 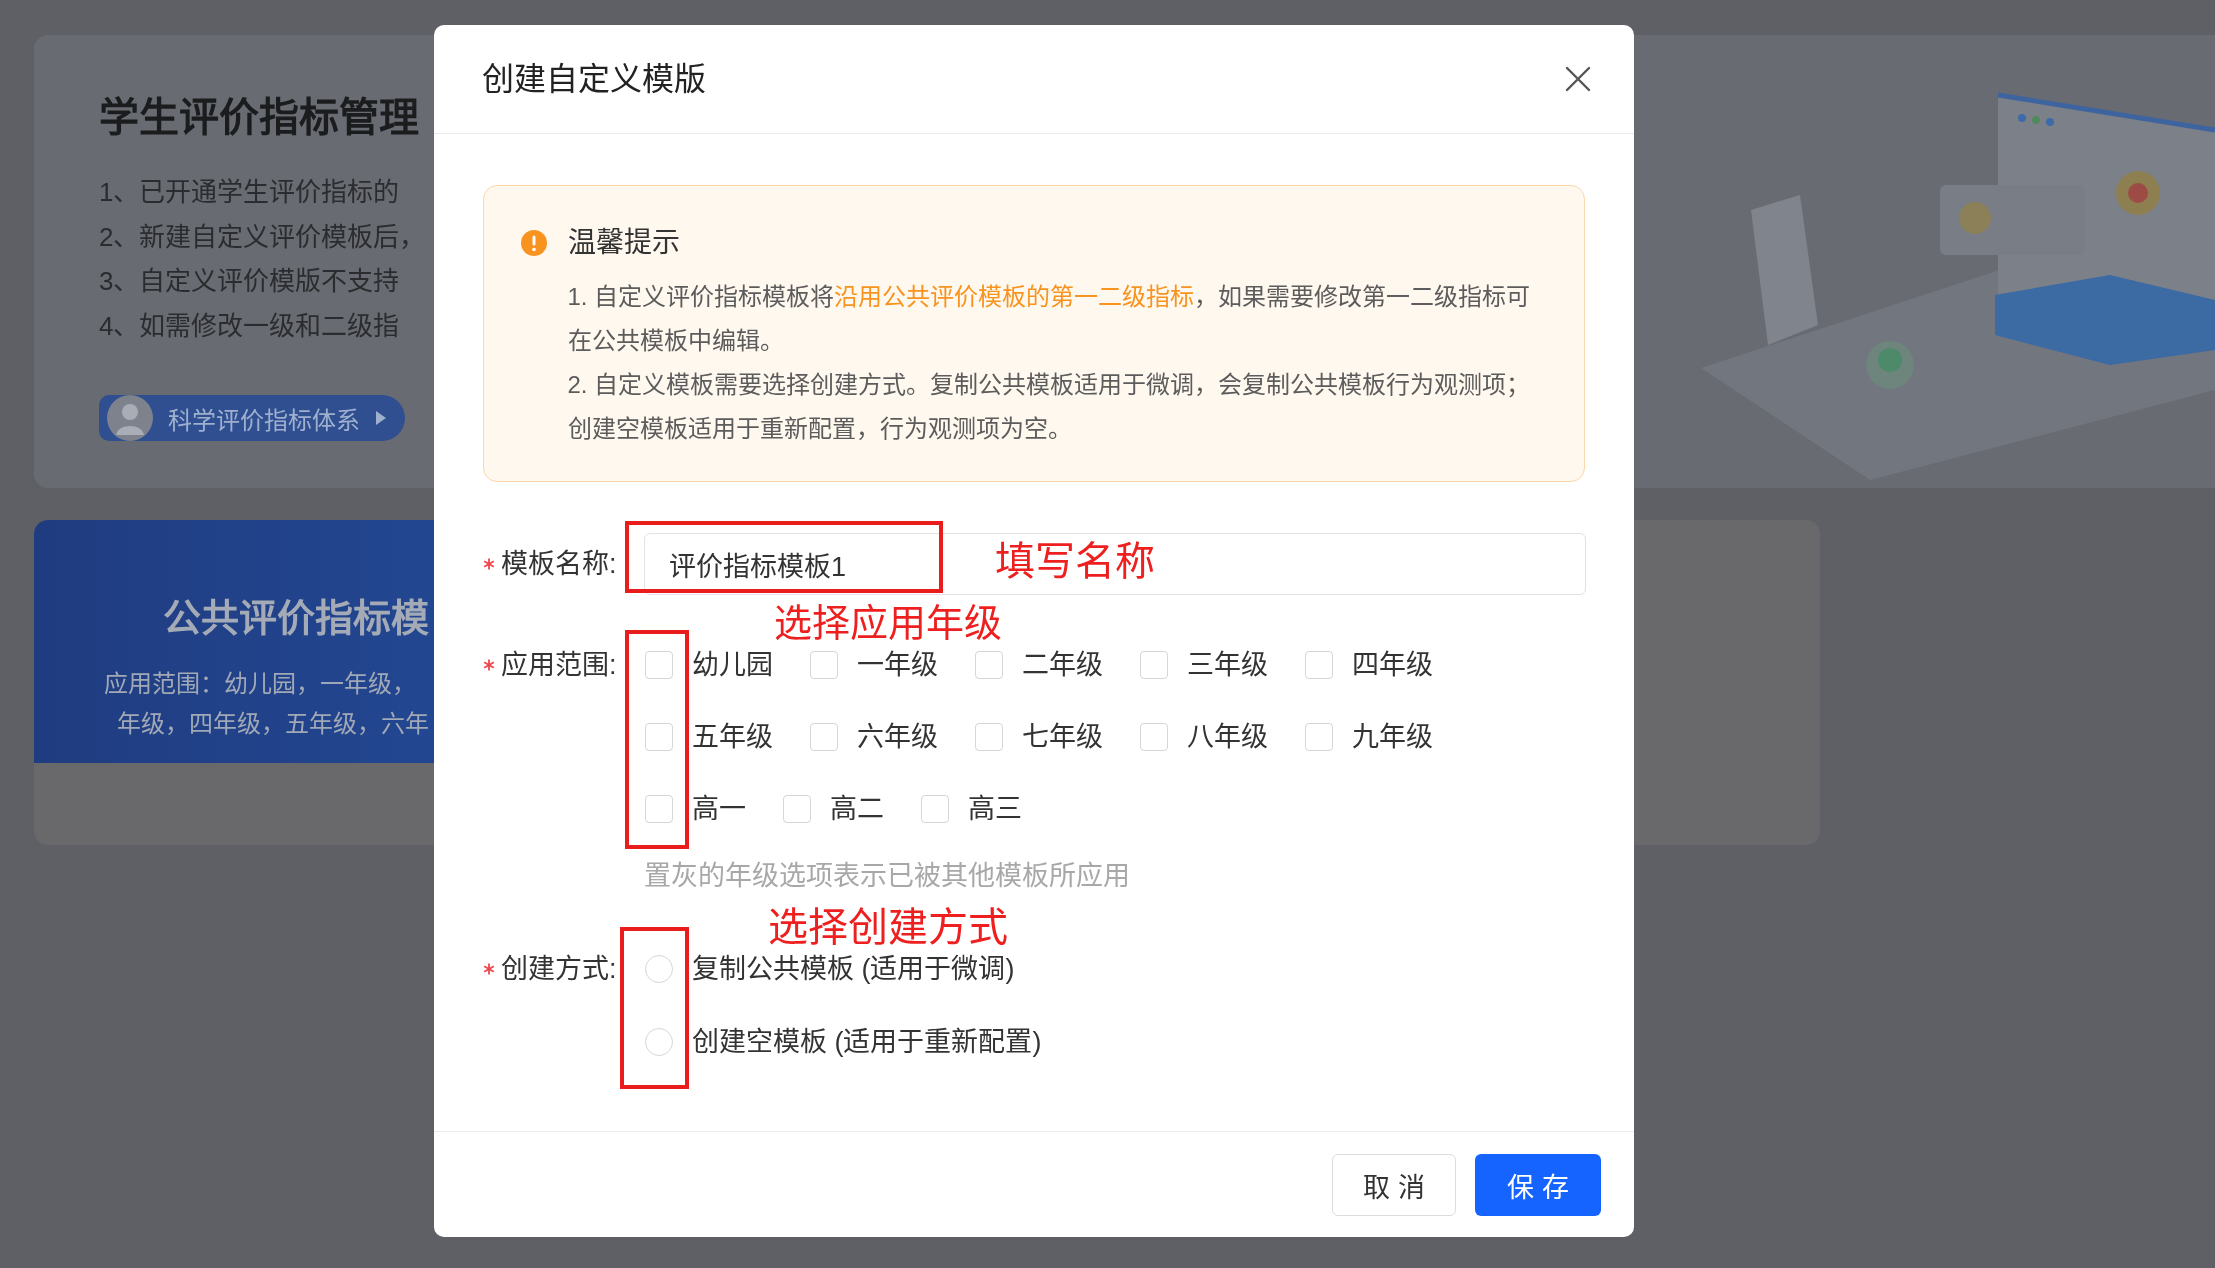 What do you see at coordinates (1062, 737) in the screenshot?
I see `checkbox-label: 七年级` at bounding box center [1062, 737].